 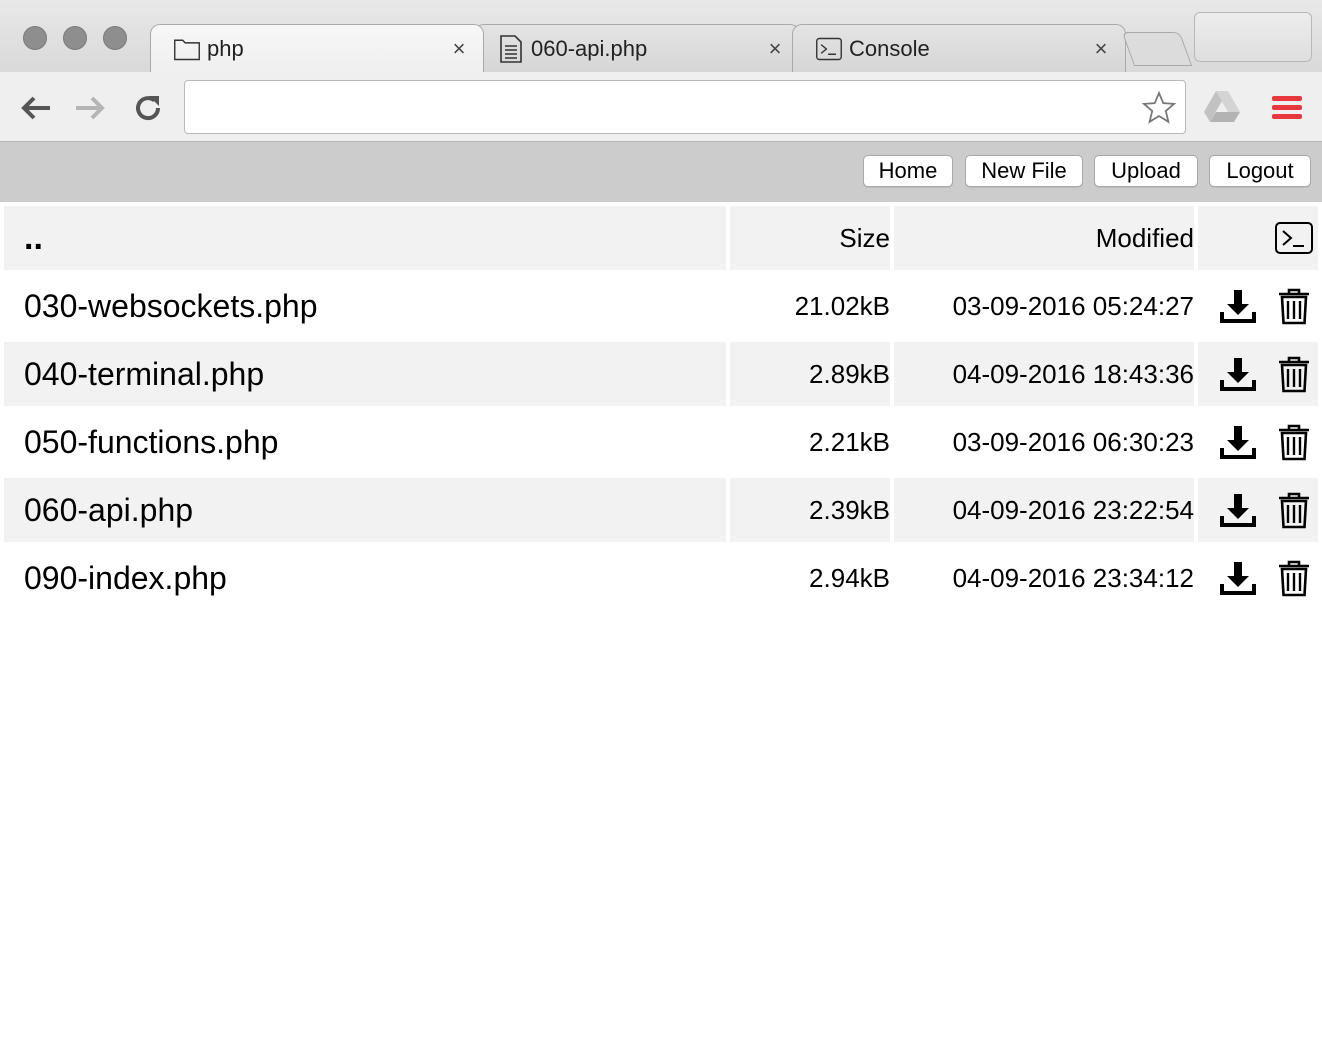 I want to click on tab-title: 060-api.php, so click(x=589, y=48).